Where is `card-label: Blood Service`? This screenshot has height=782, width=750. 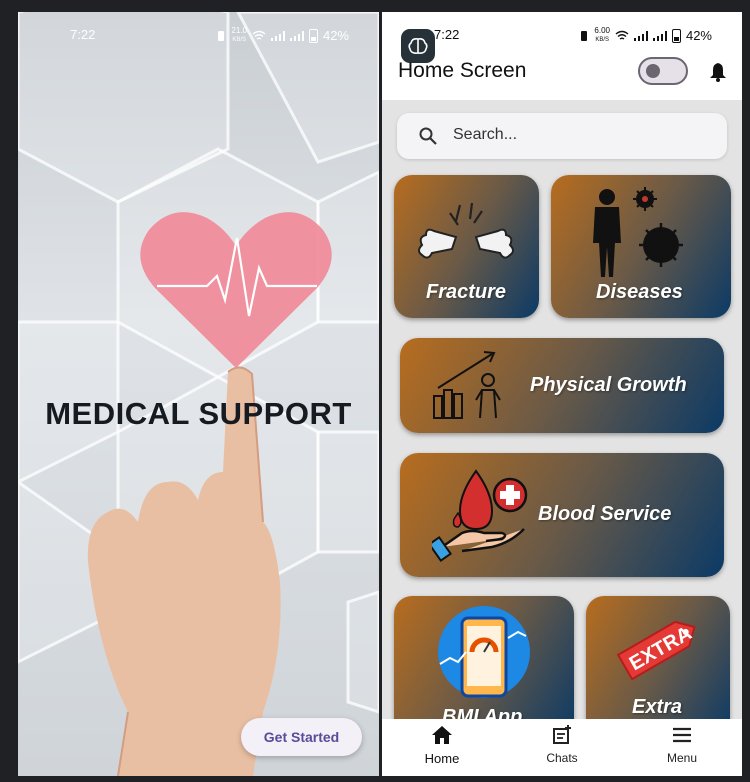
card-label: Blood Service is located at coordinates (605, 514).